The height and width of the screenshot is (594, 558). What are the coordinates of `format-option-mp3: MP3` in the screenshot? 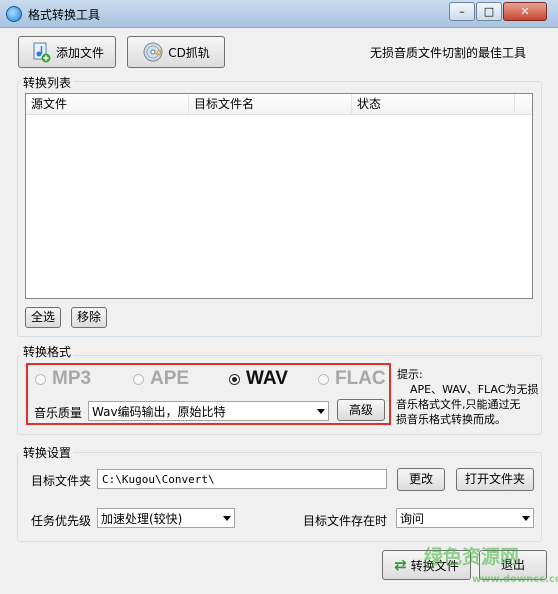 It's located at (63, 379).